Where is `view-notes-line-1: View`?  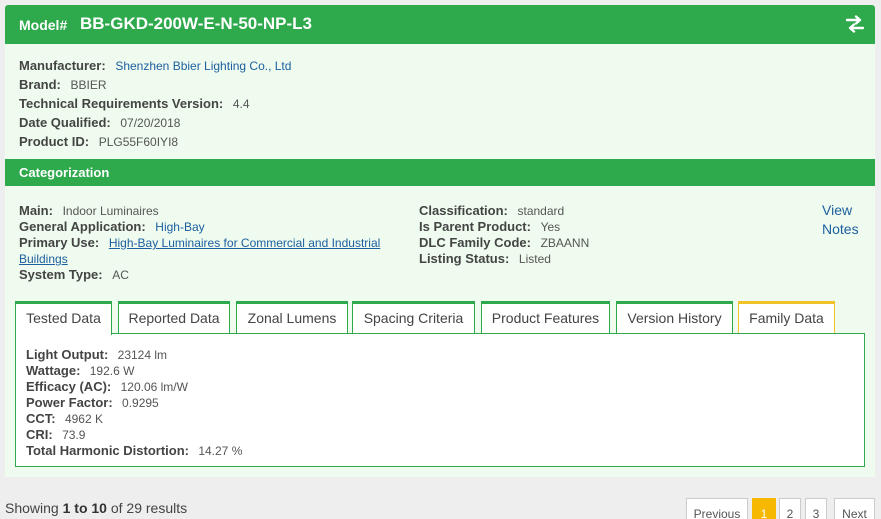
view-notes-line-1: View is located at coordinates (837, 210).